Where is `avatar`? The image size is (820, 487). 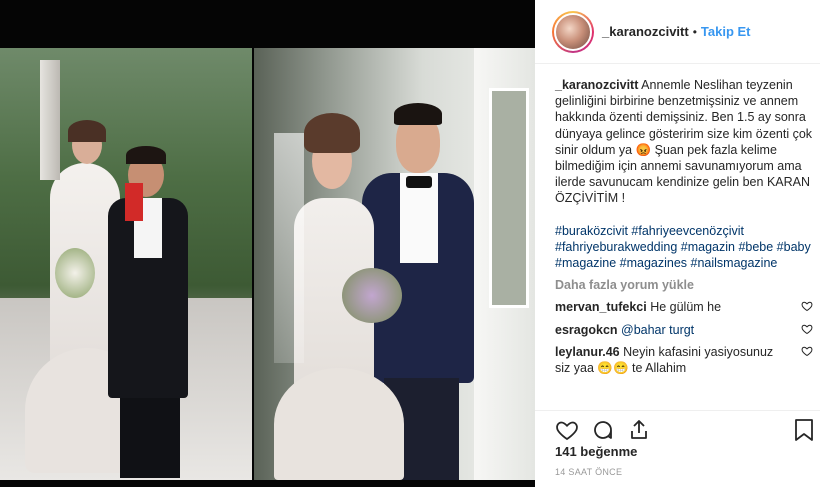
avatar is located at coordinates (573, 31).